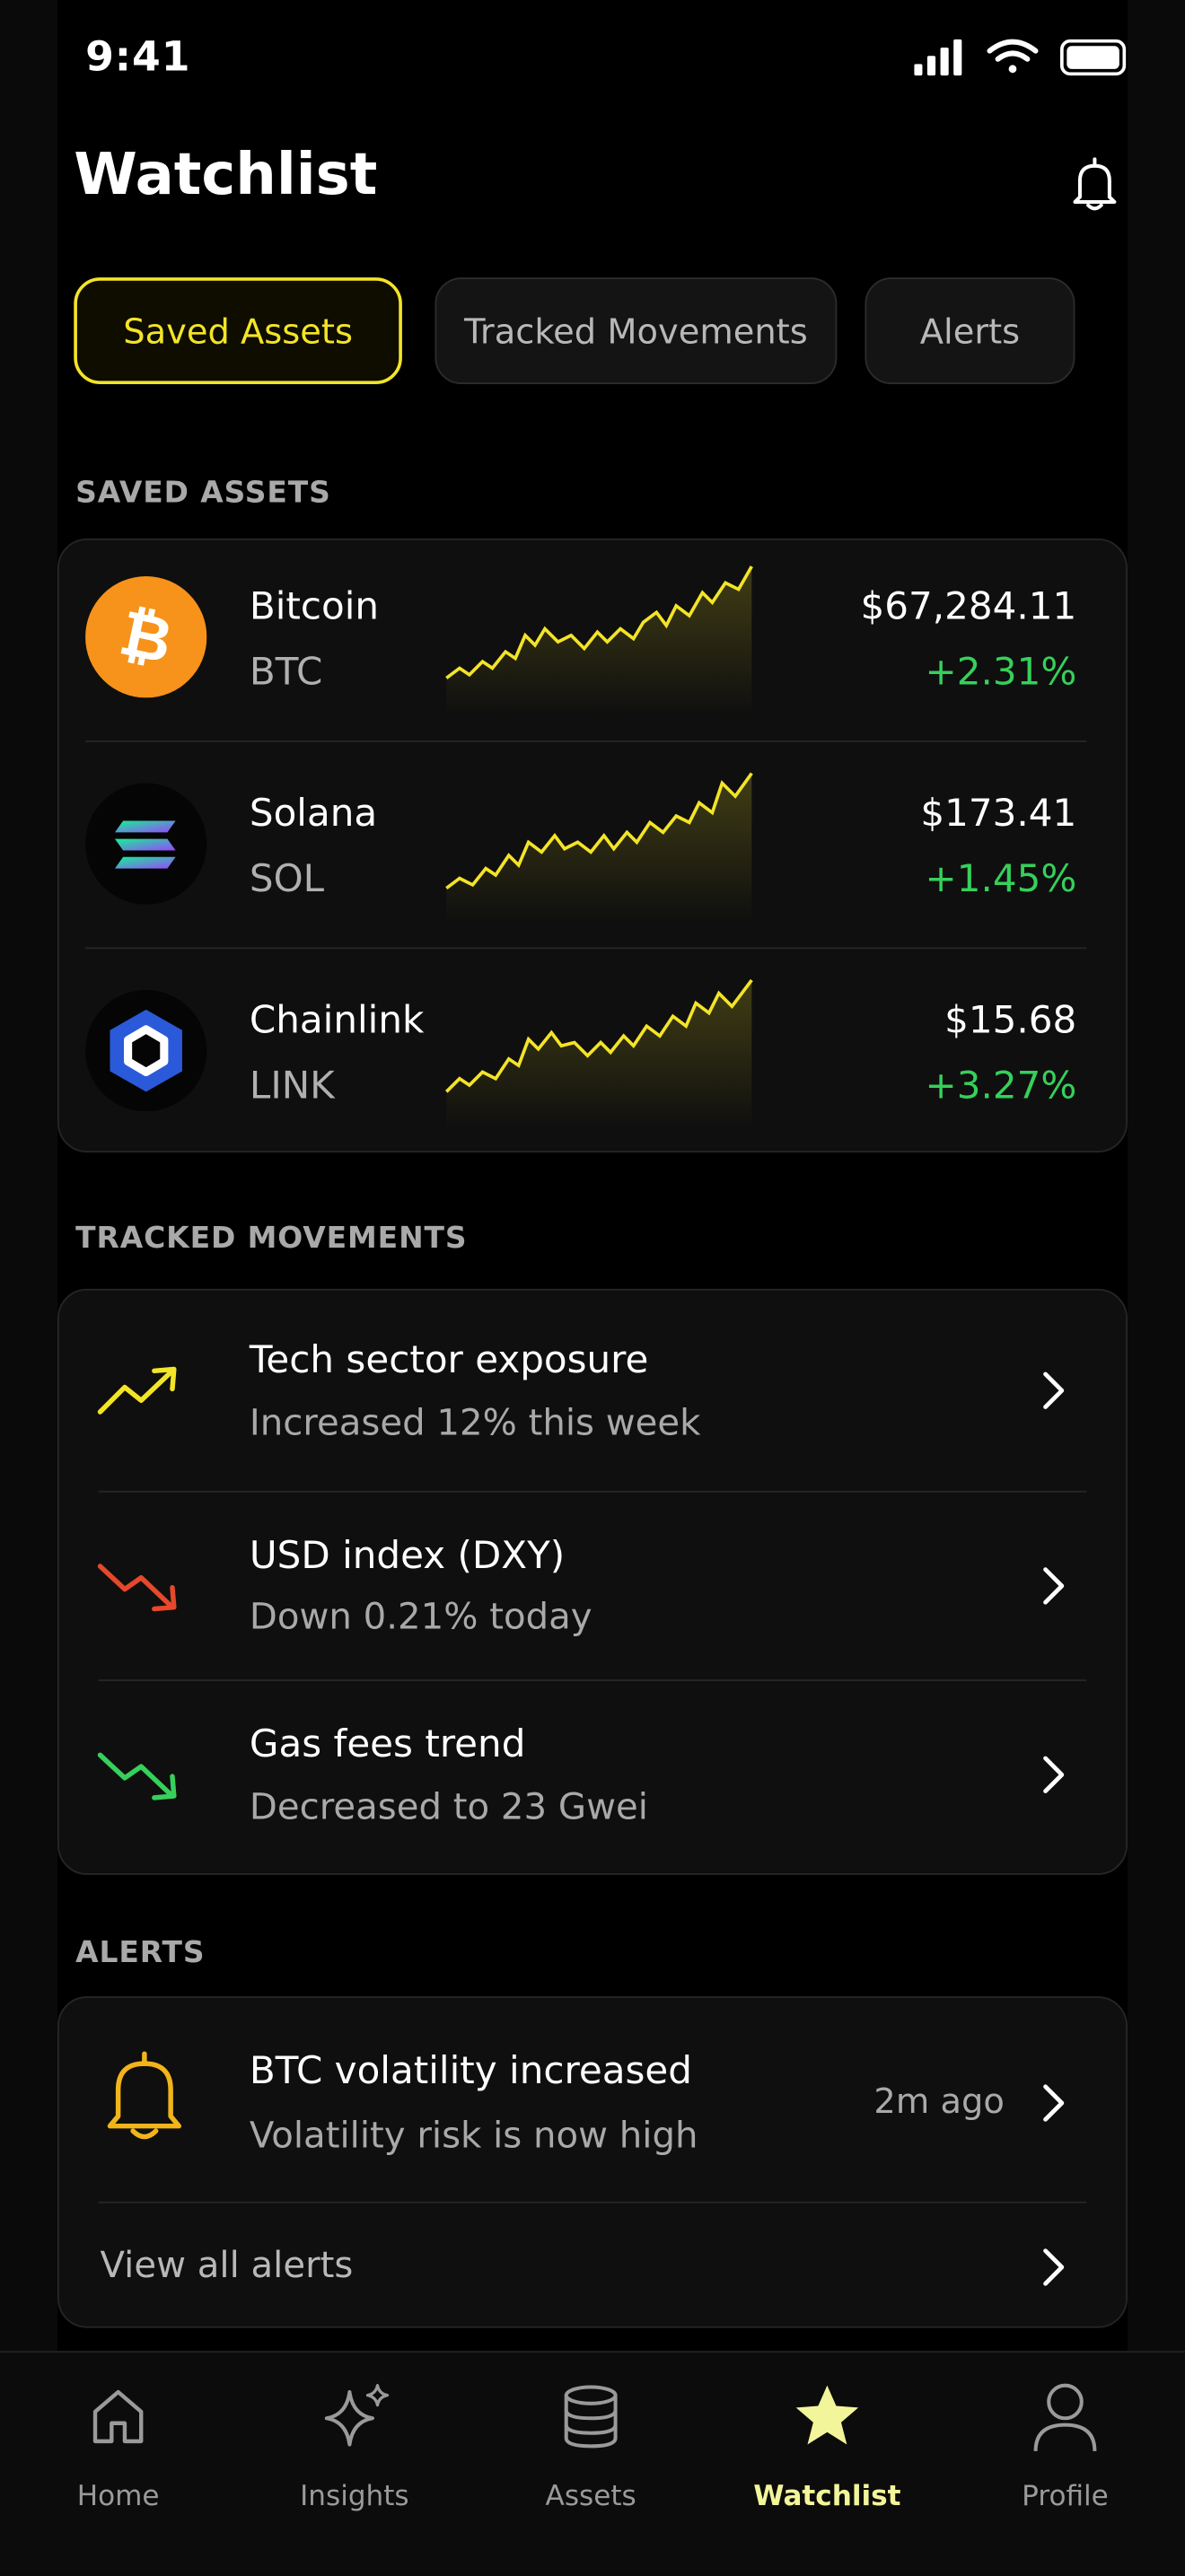 The image size is (1185, 2576). I want to click on nav-label: Assets, so click(590, 2497).